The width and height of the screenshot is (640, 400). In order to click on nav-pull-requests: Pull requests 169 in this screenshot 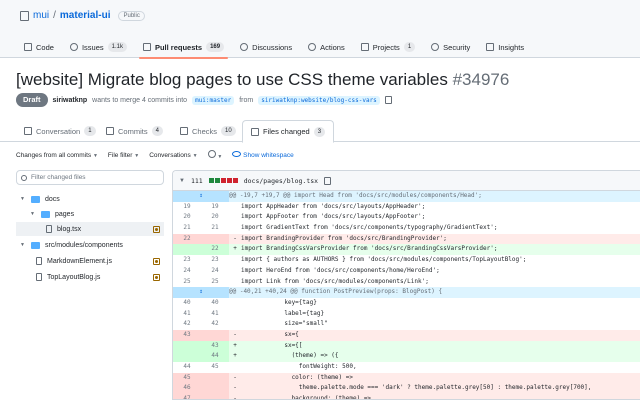, I will do `click(183, 47)`.